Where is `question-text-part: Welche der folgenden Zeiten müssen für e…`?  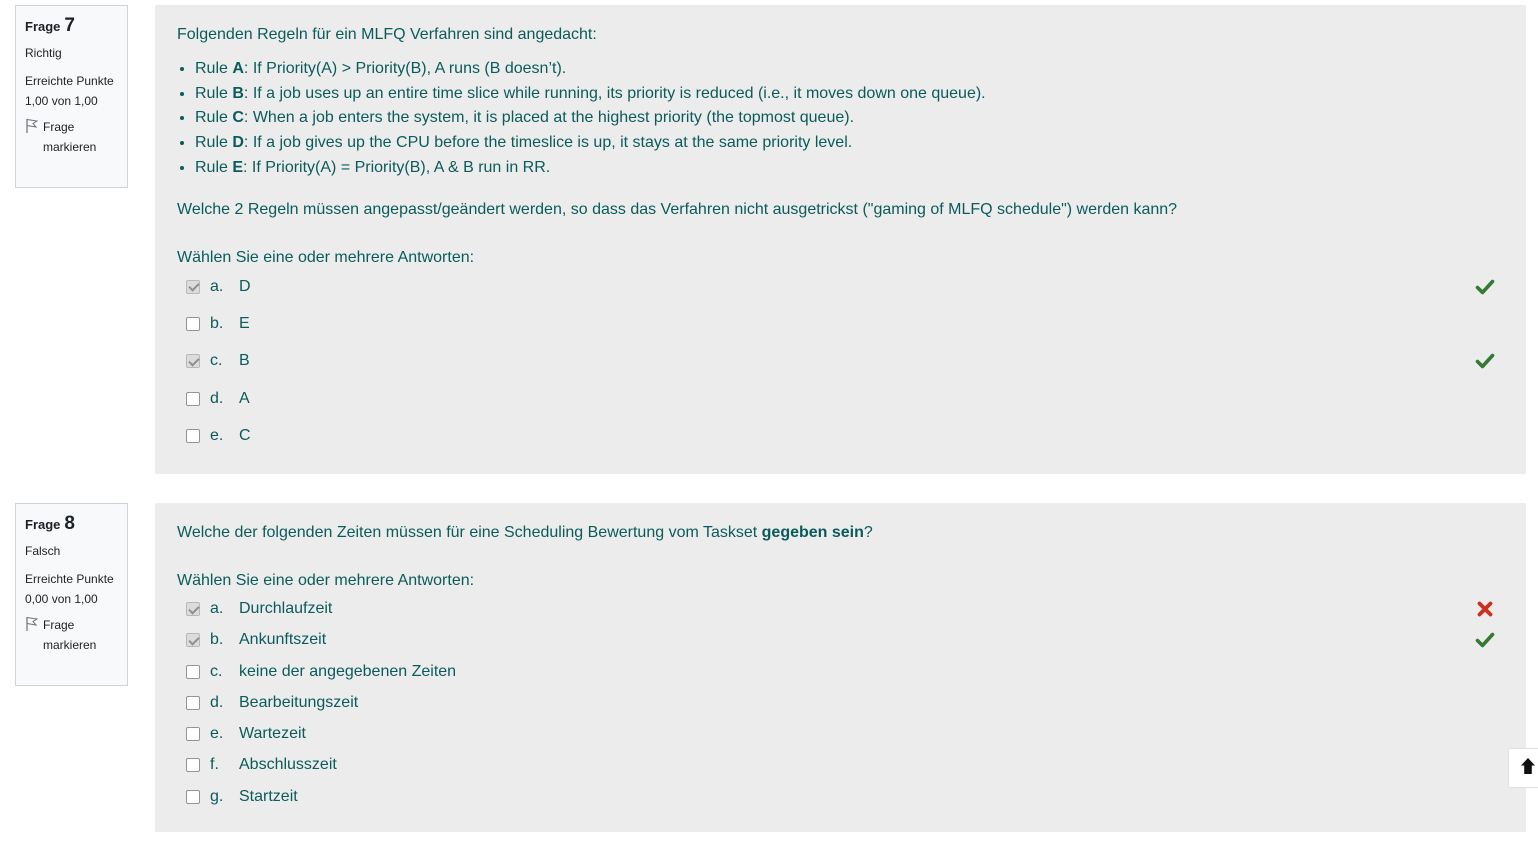 question-text-part: Welche der folgenden Zeiten müssen für e… is located at coordinates (469, 532).